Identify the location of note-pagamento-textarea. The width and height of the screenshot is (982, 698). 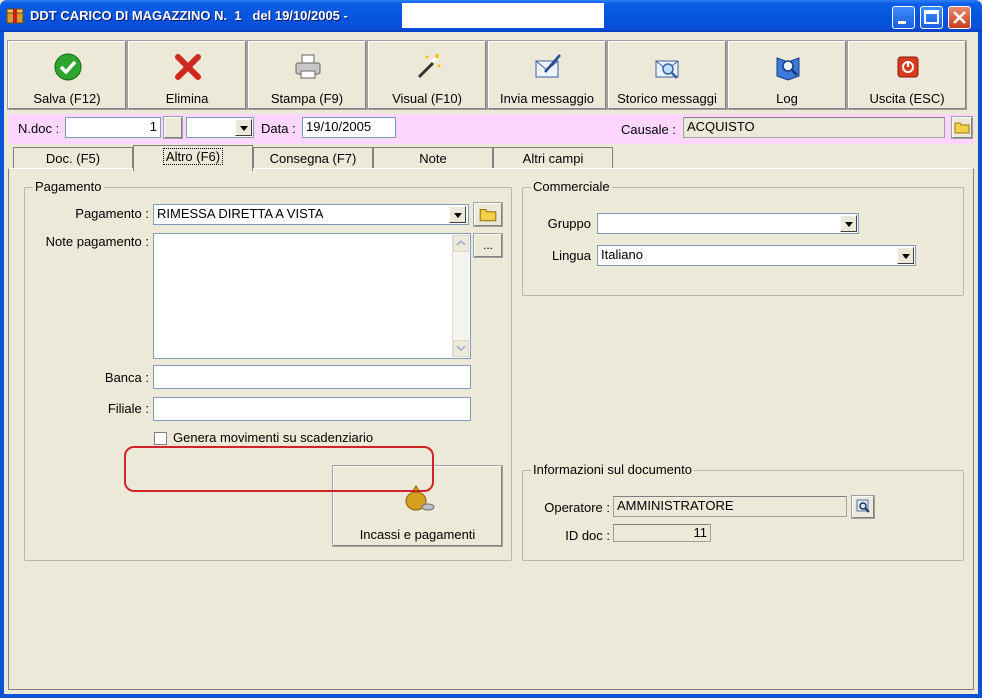
(312, 296).